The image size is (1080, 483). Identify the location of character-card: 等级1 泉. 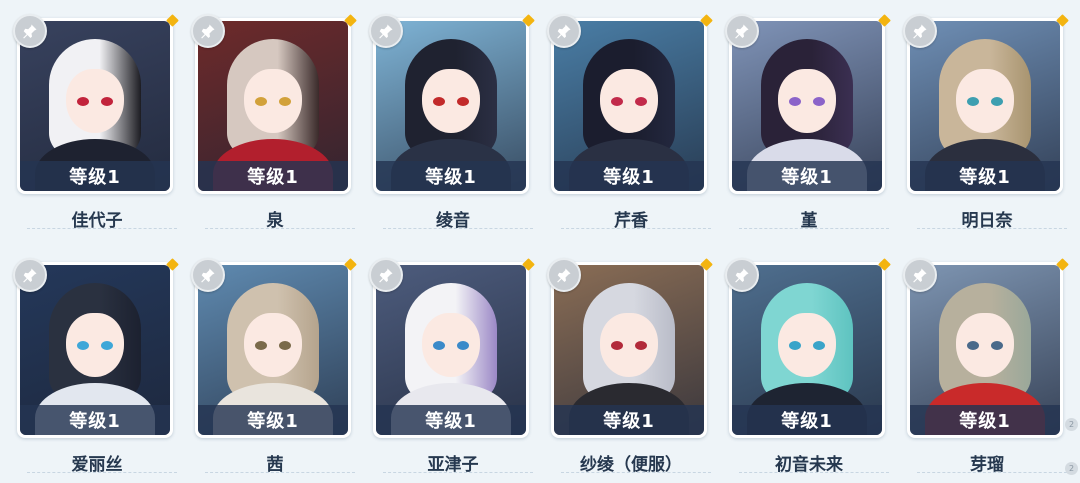
(275, 122).